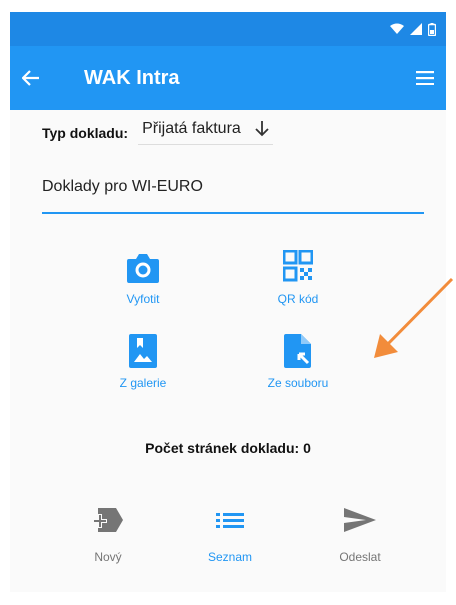 The width and height of the screenshot is (456, 605). Describe the element at coordinates (30, 78) in the screenshot. I see `arrow-back-icon` at that location.